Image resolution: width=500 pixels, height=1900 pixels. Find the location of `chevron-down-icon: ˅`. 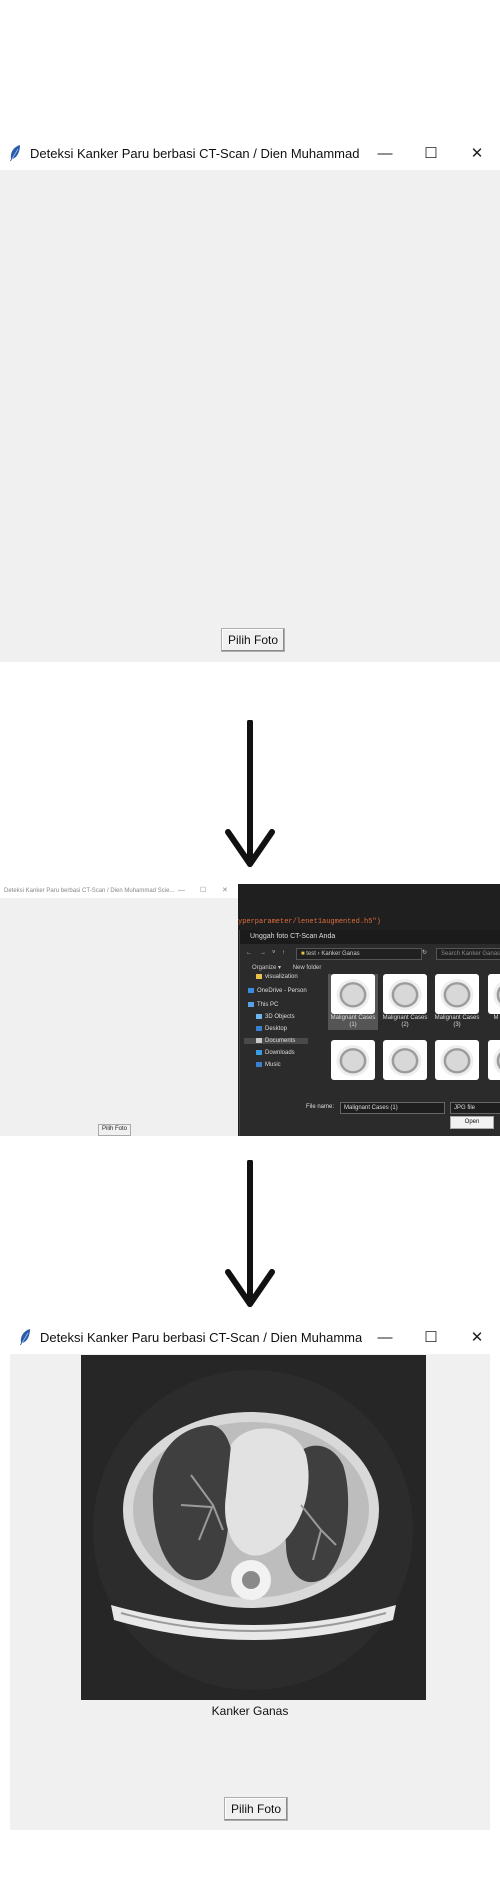

chevron-down-icon: ˅ is located at coordinates (274, 953).